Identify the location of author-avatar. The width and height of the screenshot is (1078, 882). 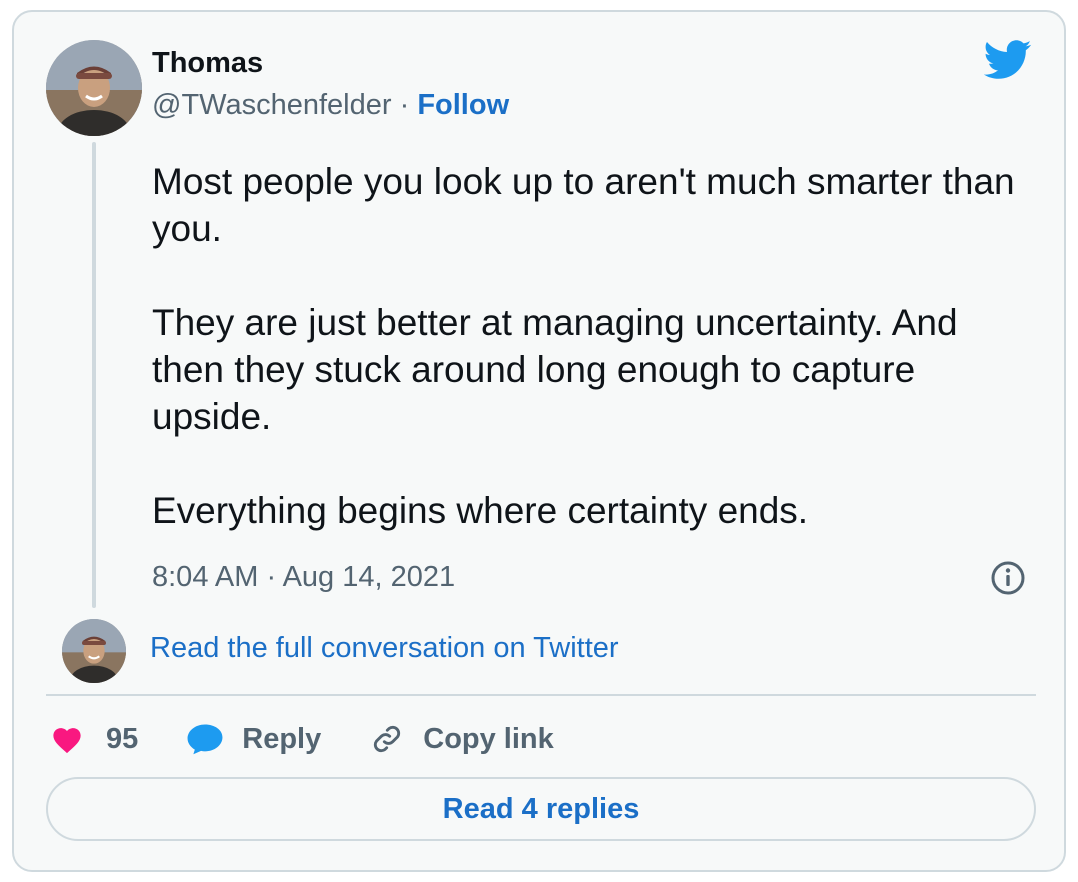
(94, 88).